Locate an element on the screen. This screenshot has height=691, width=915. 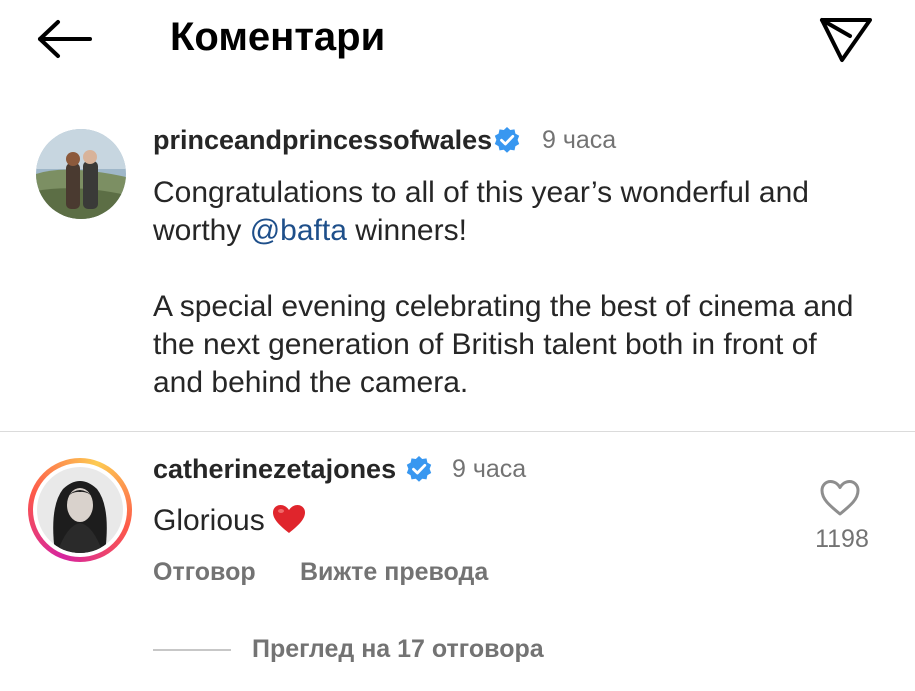
header: Коментари is located at coordinates (457, 40).